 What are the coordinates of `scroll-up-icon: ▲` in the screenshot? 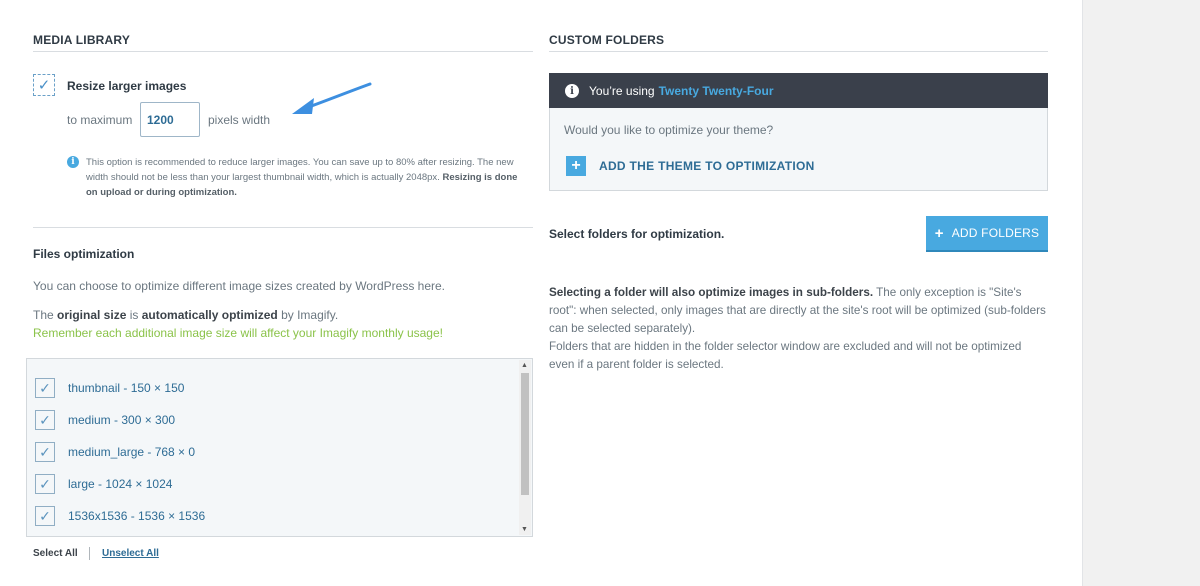 It's located at (524, 365).